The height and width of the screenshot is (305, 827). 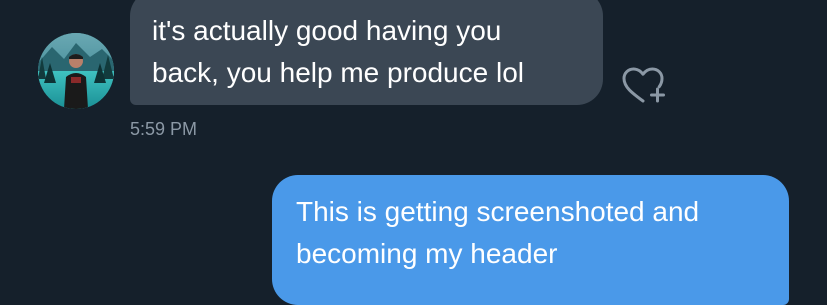 What do you see at coordinates (644, 84) in the screenshot?
I see `heart-plus-icon` at bounding box center [644, 84].